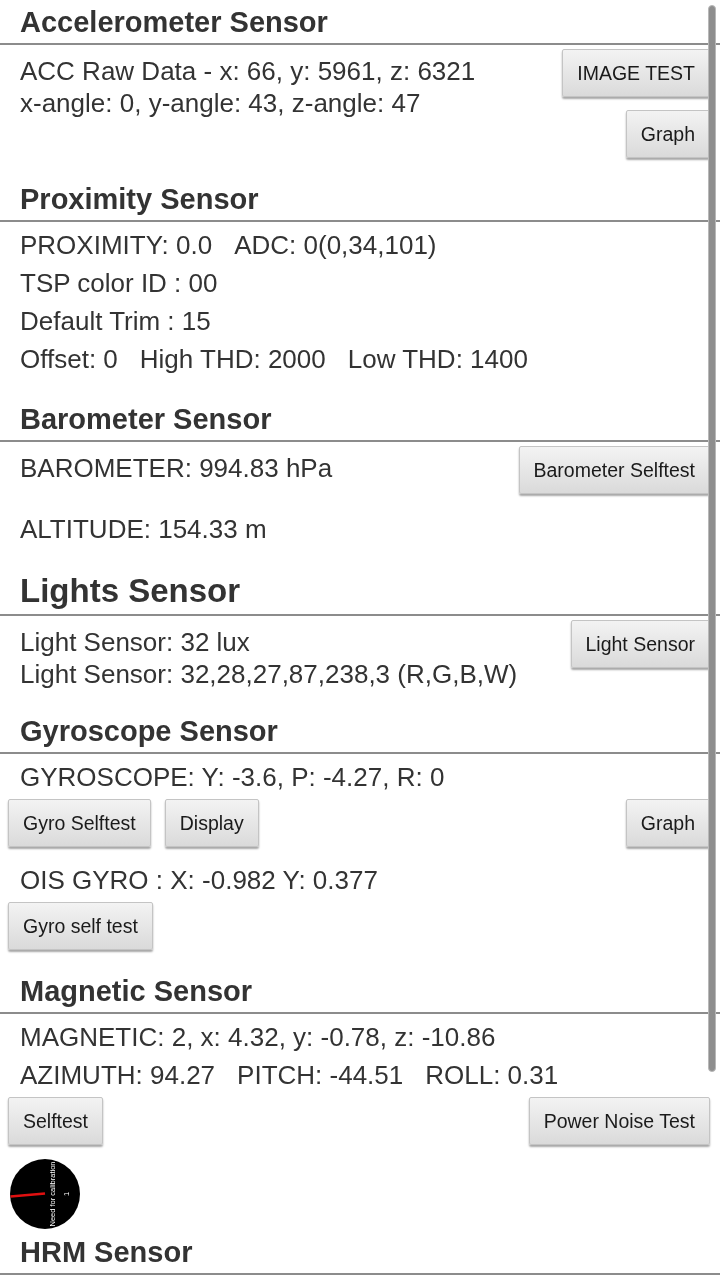 This screenshot has height=1280, width=720. I want to click on sensor-reading: OIS GYRO : X: -0.982 Y: 0.377, so click(199, 880).